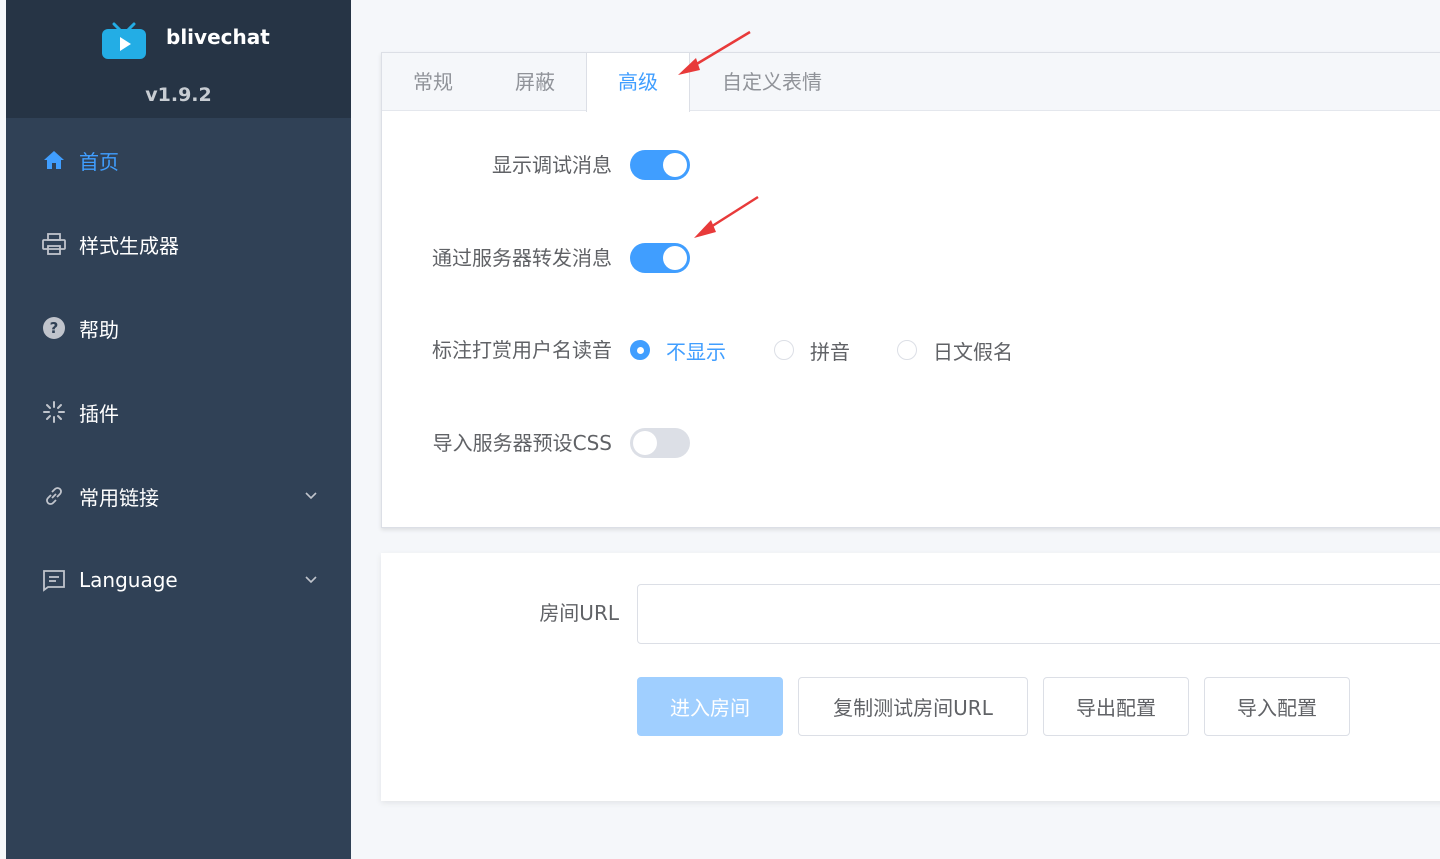  Describe the element at coordinates (54, 160) in the screenshot. I see `home-icon` at that location.